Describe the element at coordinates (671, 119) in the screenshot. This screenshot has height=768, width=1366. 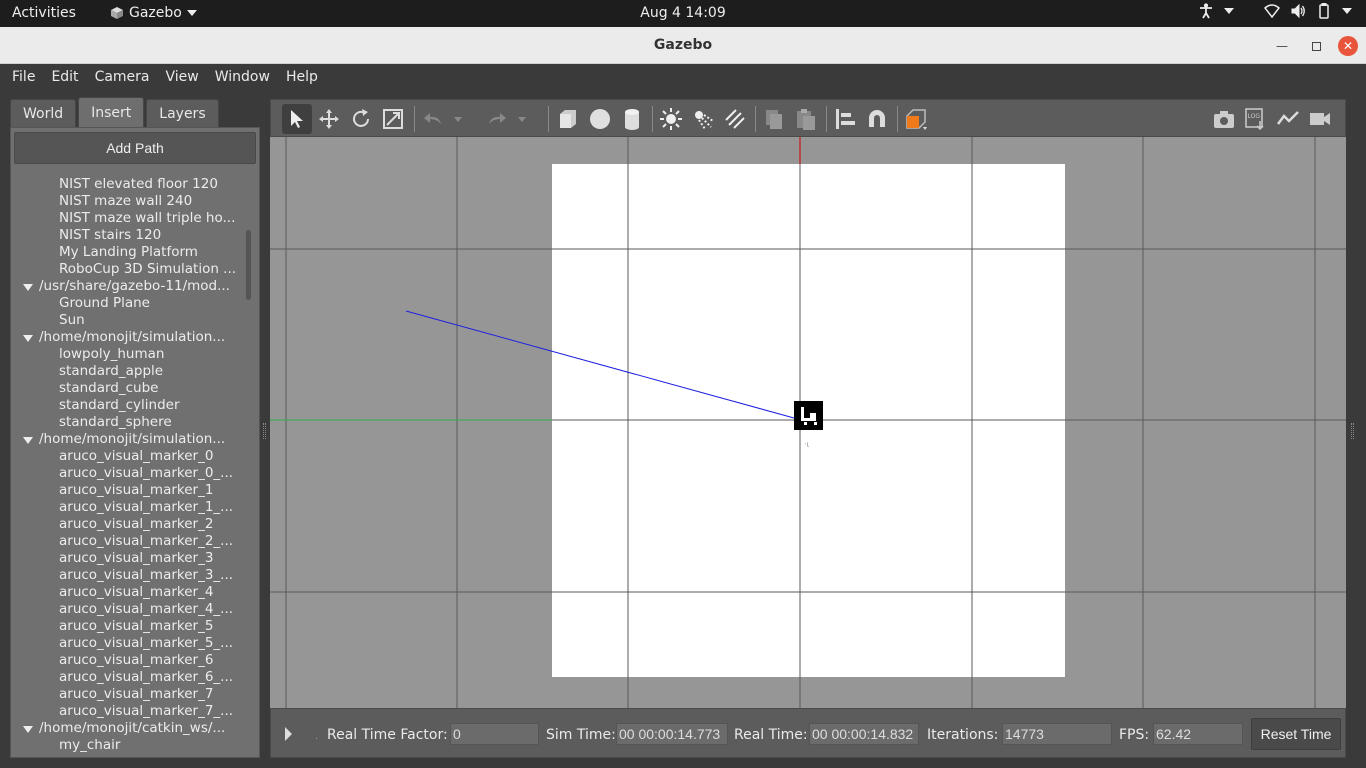
I see `point-light-button` at that location.